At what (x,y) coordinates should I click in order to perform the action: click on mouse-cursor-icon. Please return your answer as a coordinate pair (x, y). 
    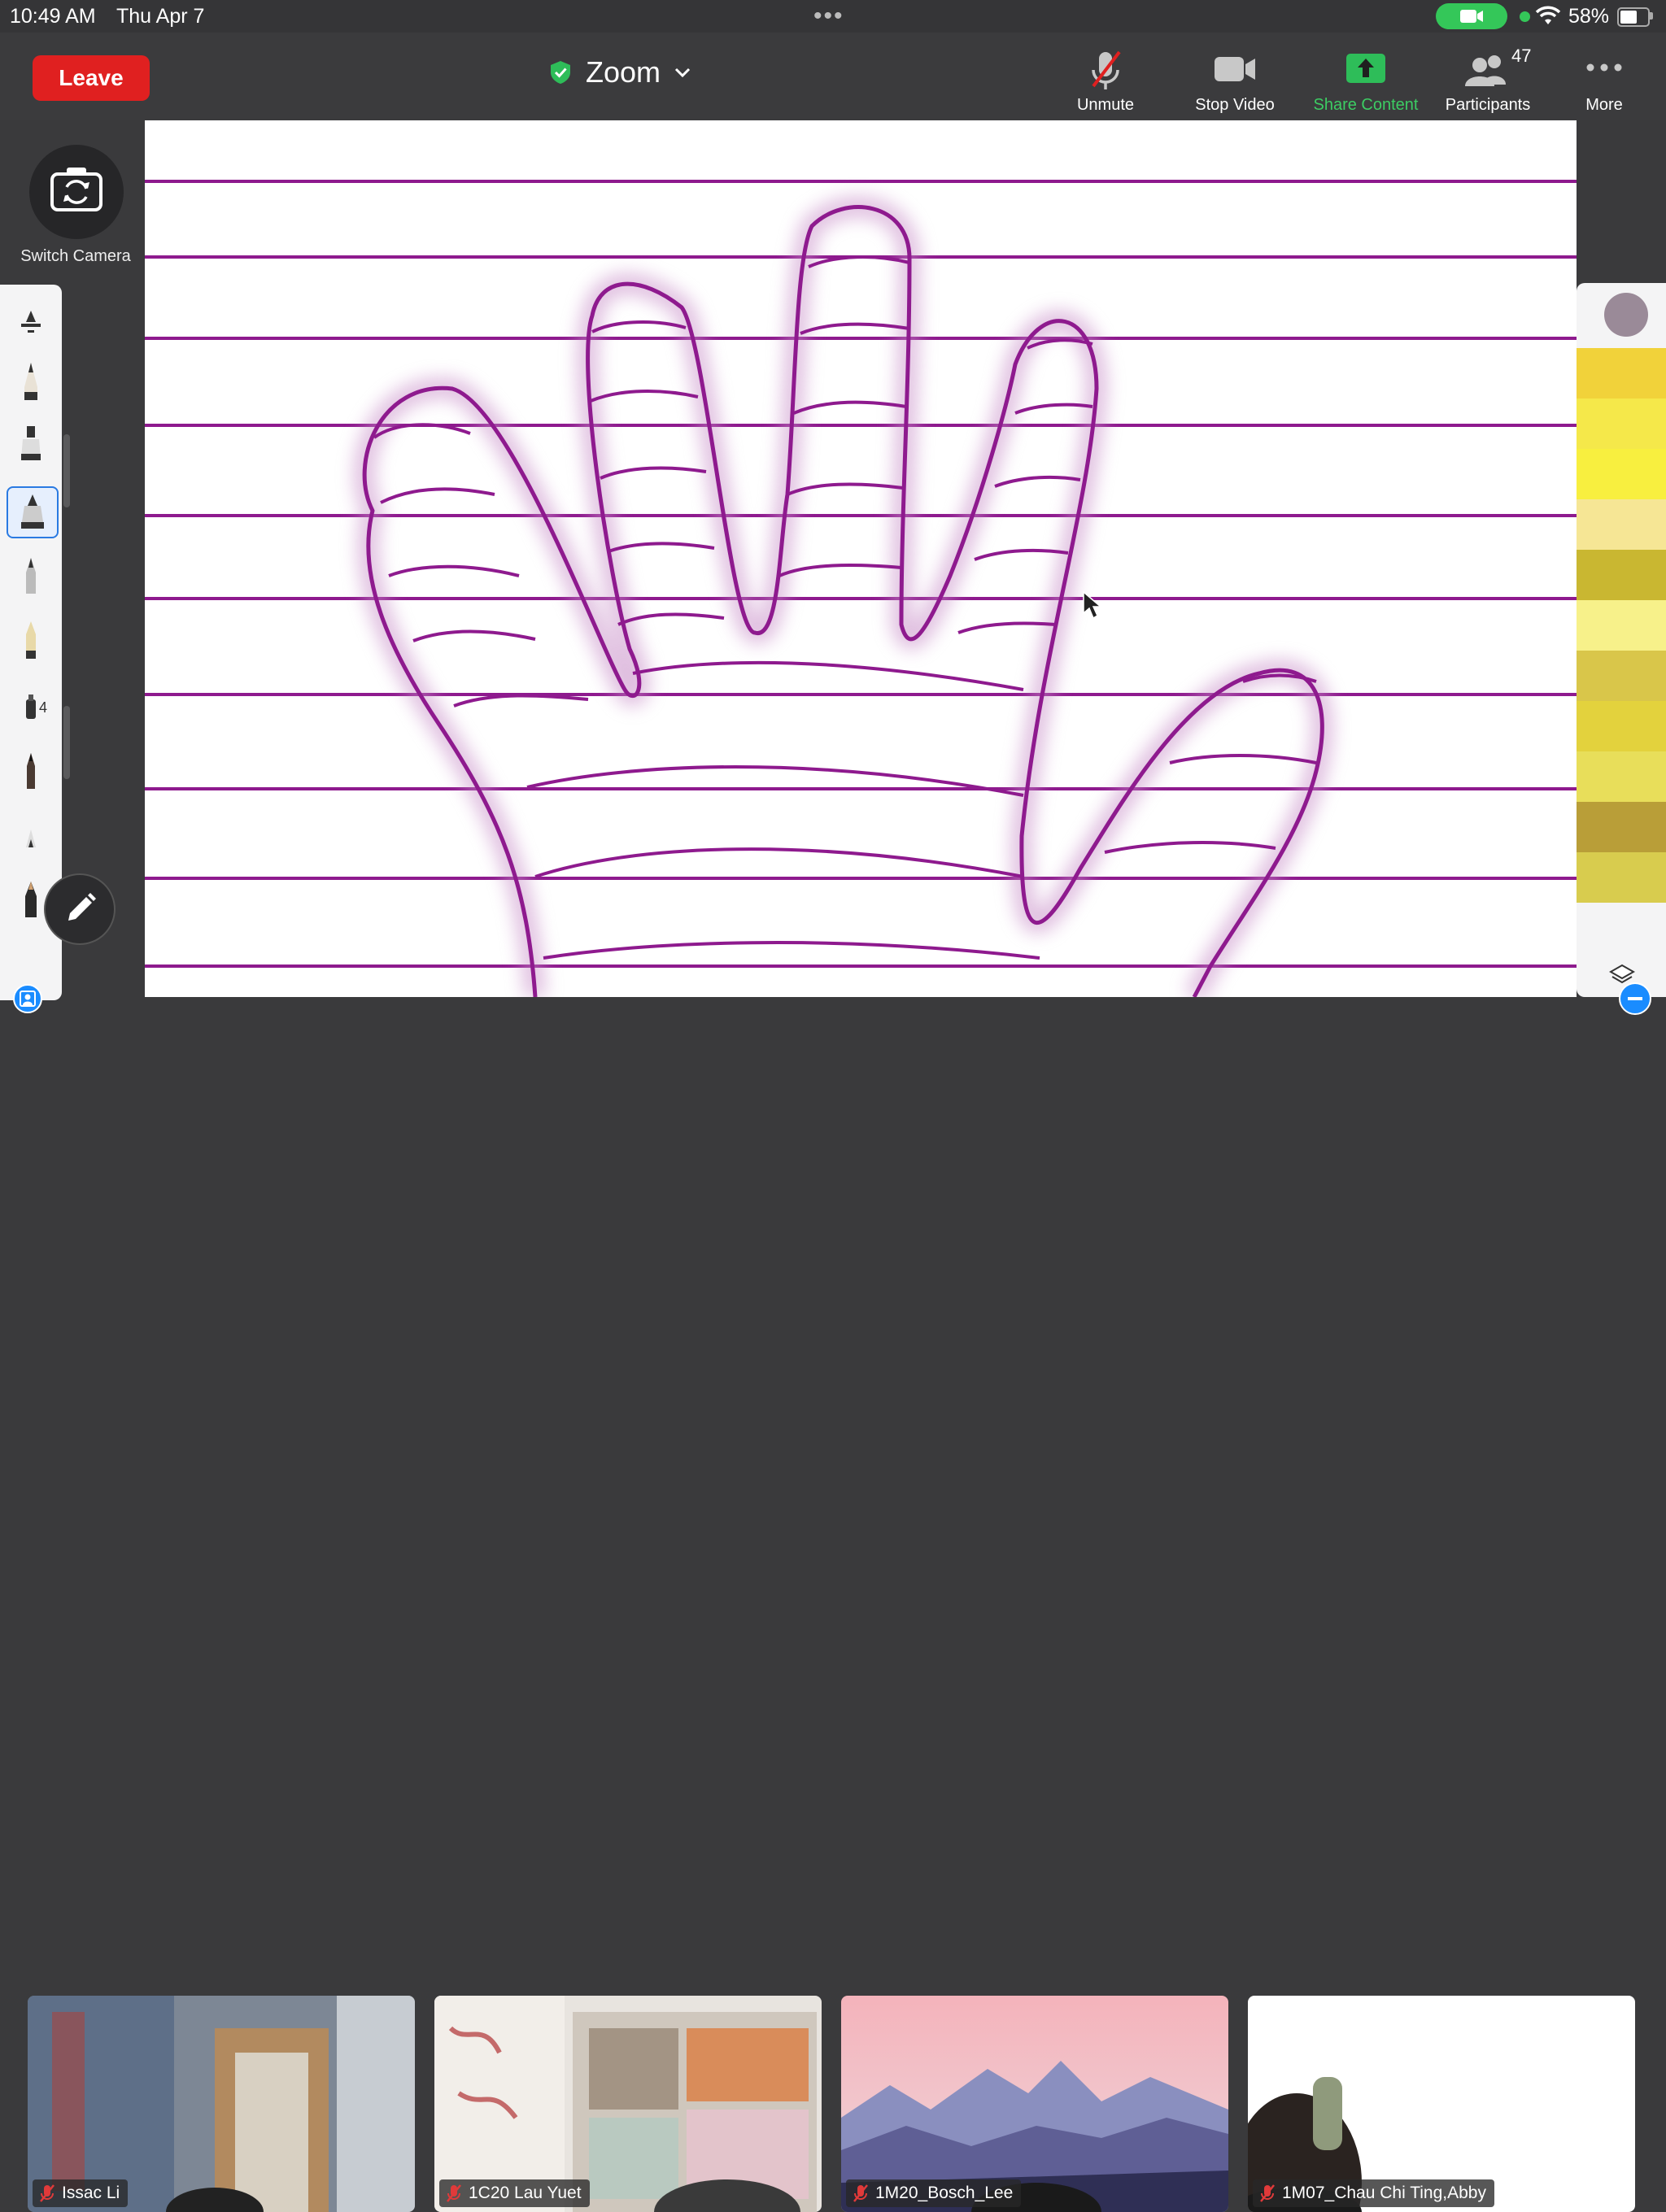
    Looking at the image, I should click on (1093, 605).